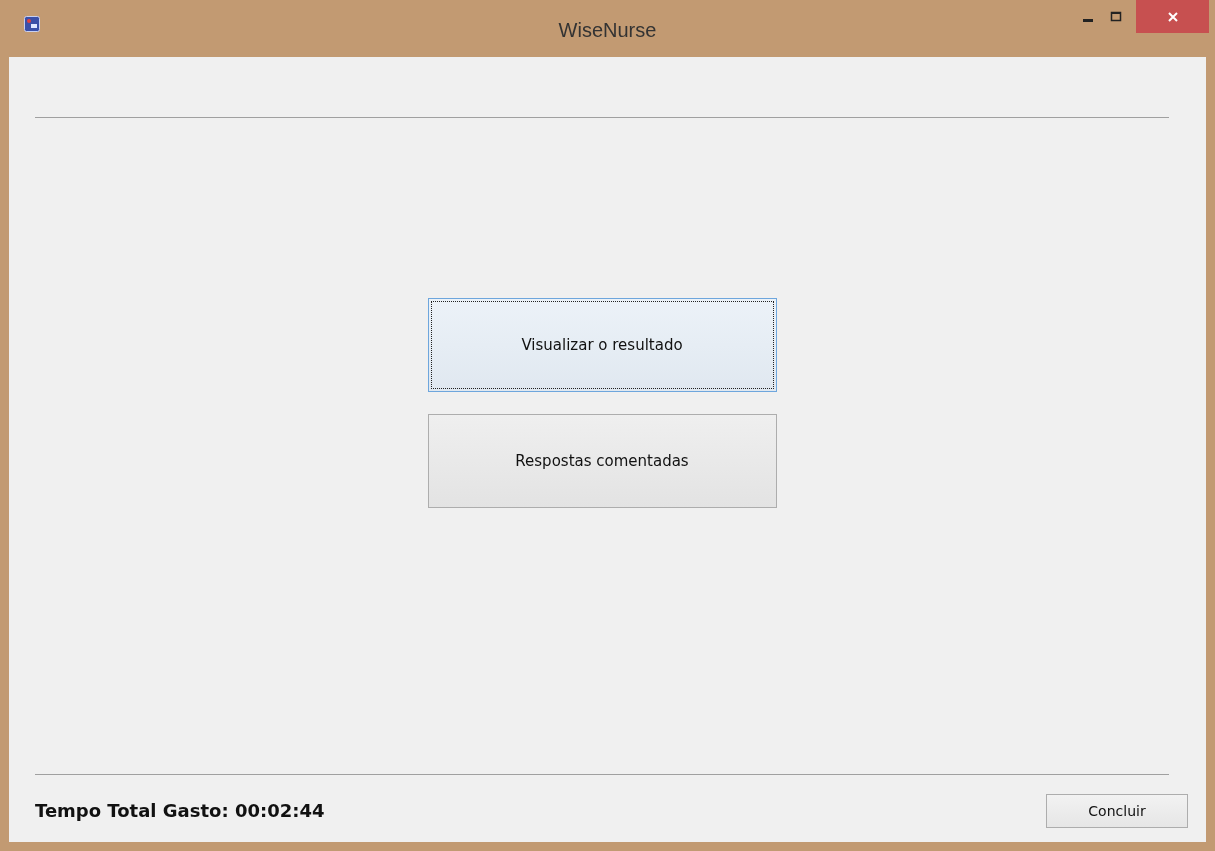 The height and width of the screenshot is (851, 1215). I want to click on minimize-icon, so click(1088, 20).